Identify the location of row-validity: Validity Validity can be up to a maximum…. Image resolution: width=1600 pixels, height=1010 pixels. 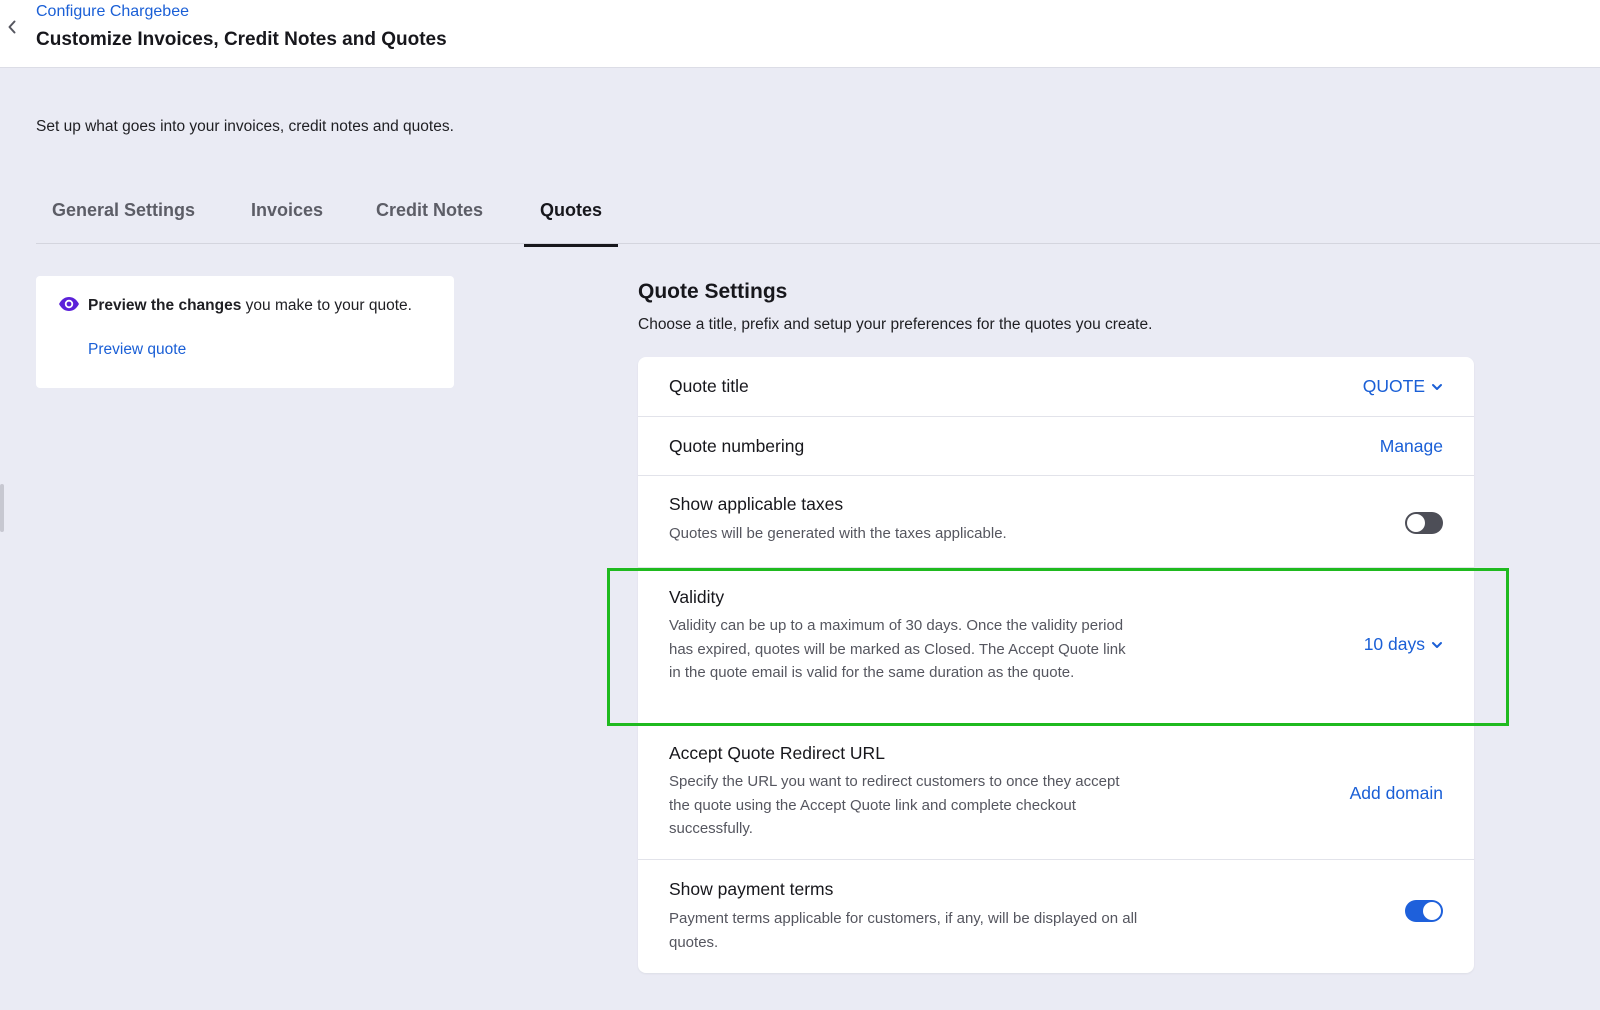
(1056, 646).